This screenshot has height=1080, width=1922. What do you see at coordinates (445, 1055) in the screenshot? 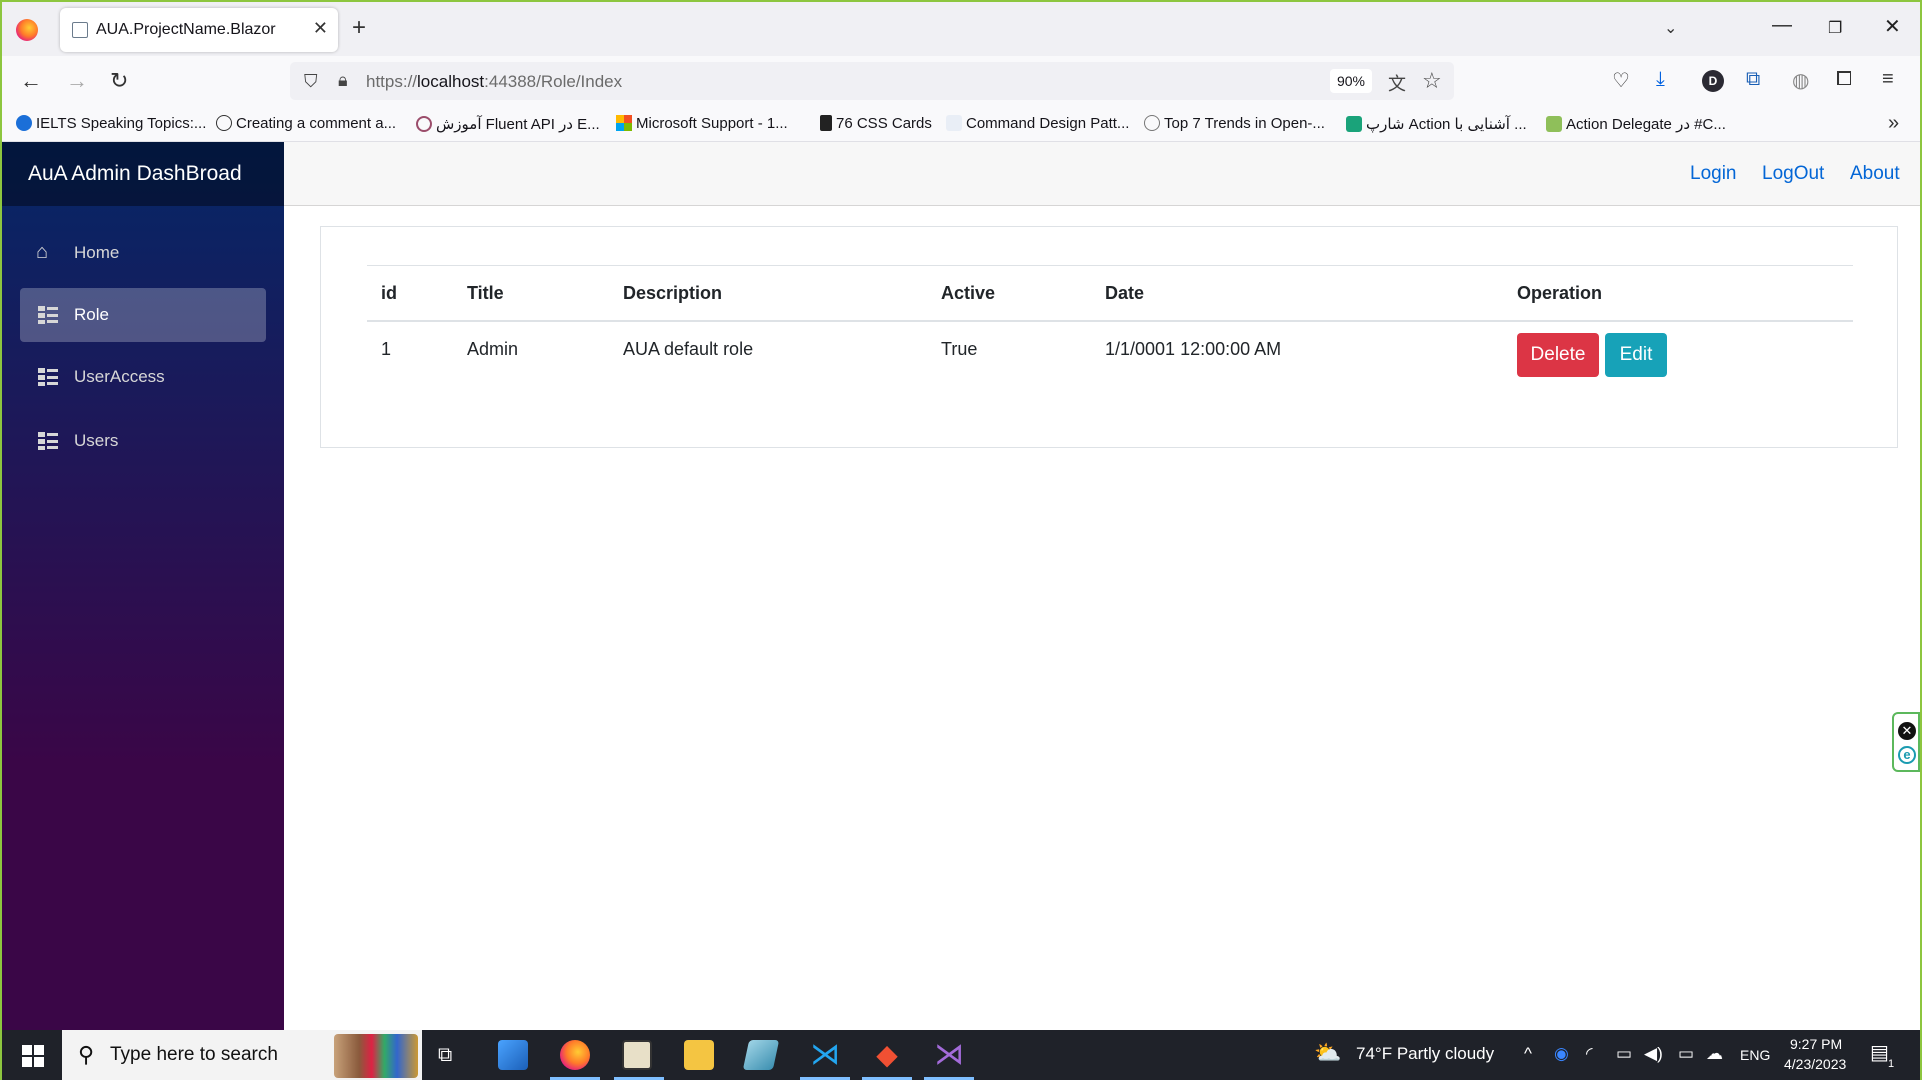
I see `task-view-icon: ⧉` at bounding box center [445, 1055].